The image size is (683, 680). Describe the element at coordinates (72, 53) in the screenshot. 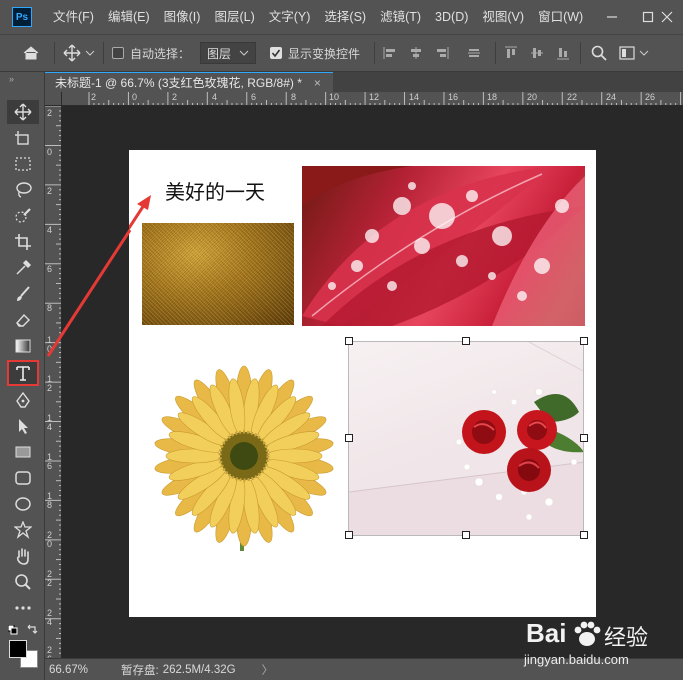

I see `move-icon` at that location.